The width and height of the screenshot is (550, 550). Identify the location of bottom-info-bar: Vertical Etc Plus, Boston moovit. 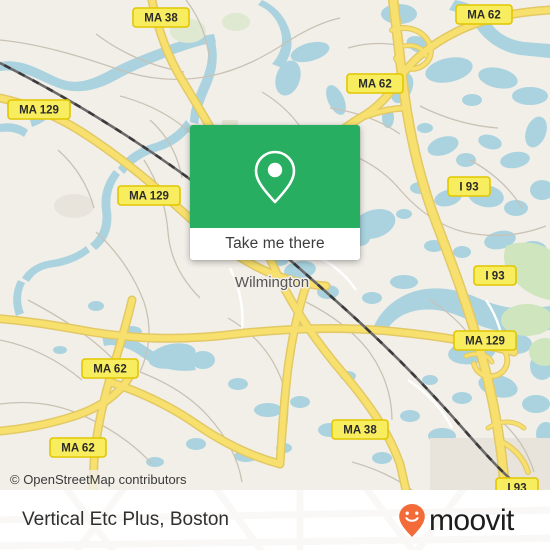
(275, 520).